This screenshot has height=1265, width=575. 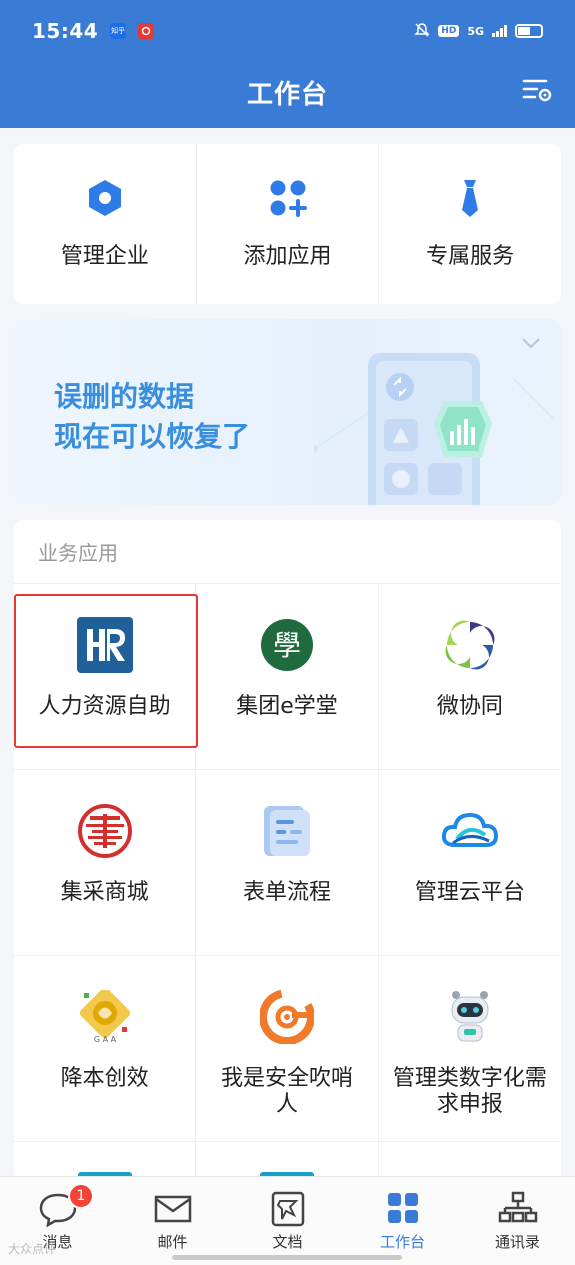 I want to click on quick-action-label: 添加应用, so click(x=287, y=256).